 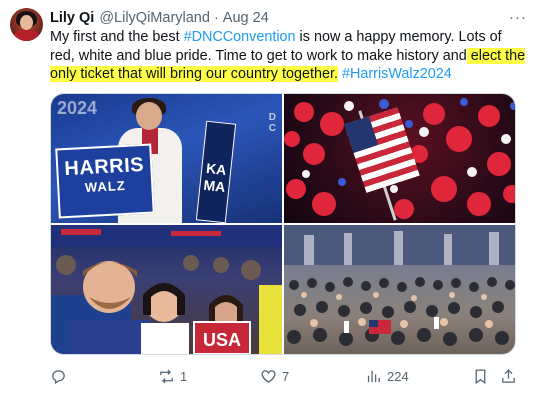 What do you see at coordinates (399, 158) in the screenshot?
I see `photo-balloons-flag` at bounding box center [399, 158].